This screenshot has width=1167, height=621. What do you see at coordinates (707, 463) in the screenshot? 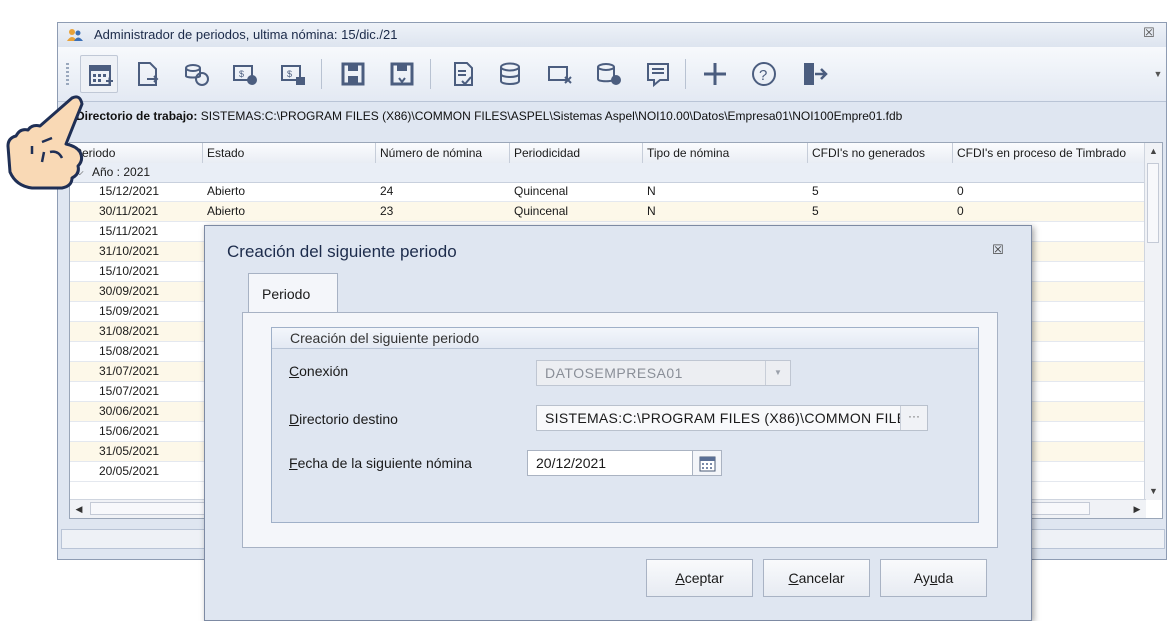
I see `calendar-button` at bounding box center [707, 463].